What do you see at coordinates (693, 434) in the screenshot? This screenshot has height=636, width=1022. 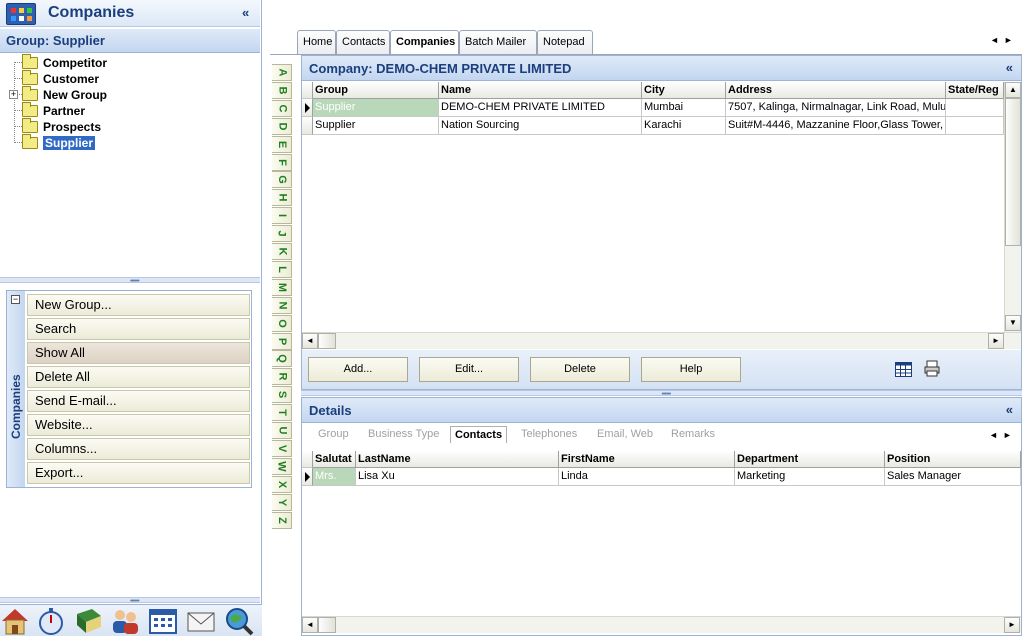 I see `detail-tab-remarks: Remarks` at bounding box center [693, 434].